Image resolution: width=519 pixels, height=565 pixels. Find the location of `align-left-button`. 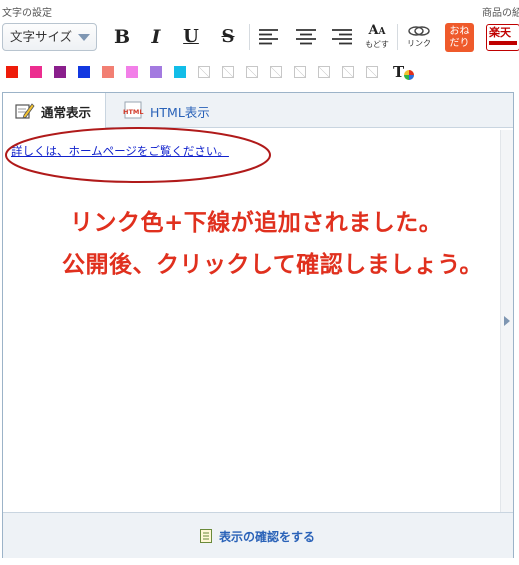

align-left-button is located at coordinates (269, 37).